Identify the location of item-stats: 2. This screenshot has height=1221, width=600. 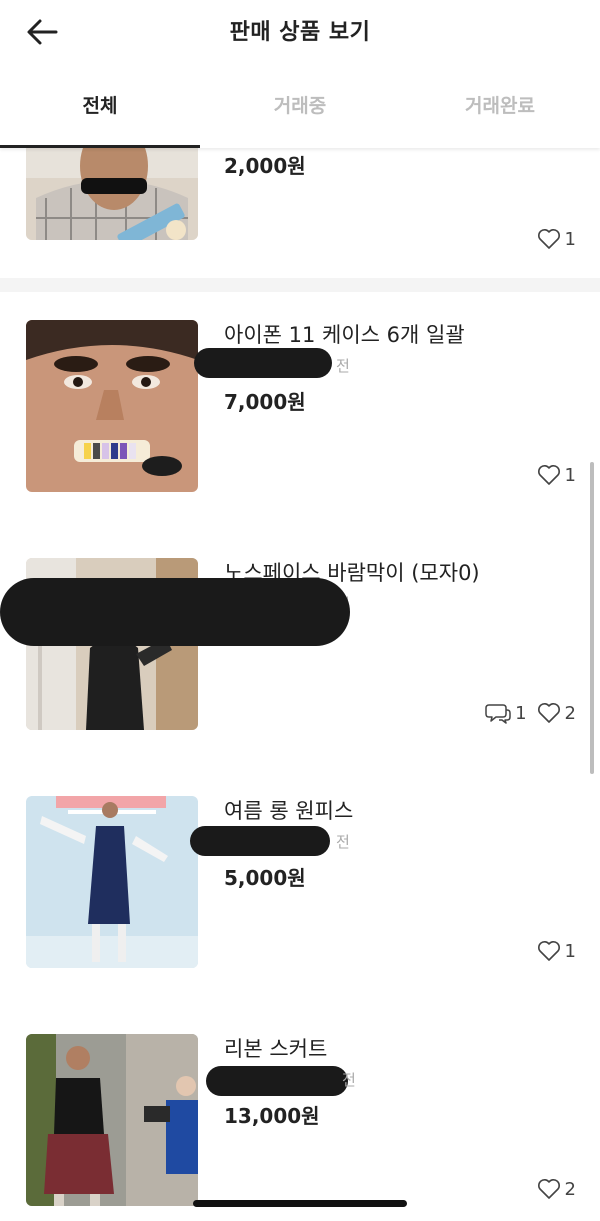
(553, 1189).